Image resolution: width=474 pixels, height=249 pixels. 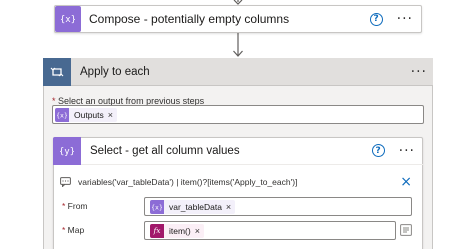 I want to click on from-label: * From, so click(x=75, y=206).